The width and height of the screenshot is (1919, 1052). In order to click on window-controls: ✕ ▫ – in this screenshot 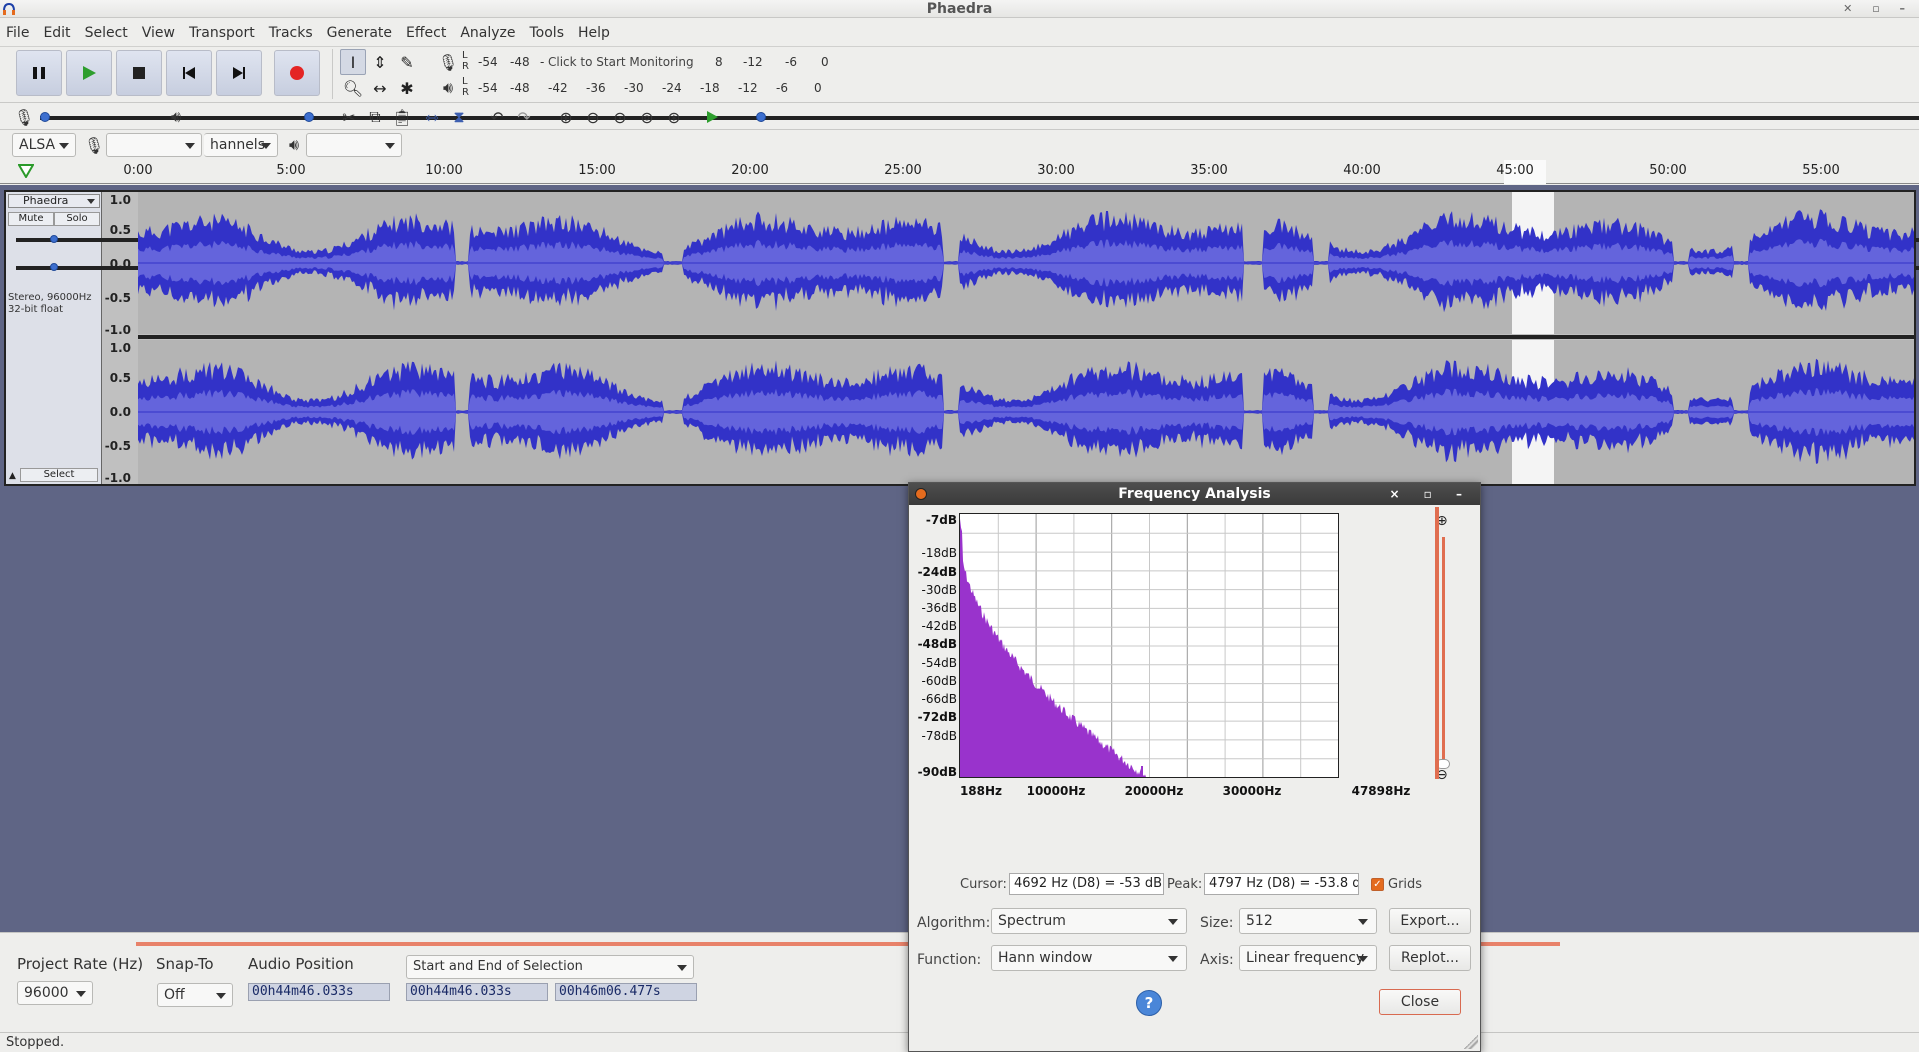, I will do `click(1878, 9)`.